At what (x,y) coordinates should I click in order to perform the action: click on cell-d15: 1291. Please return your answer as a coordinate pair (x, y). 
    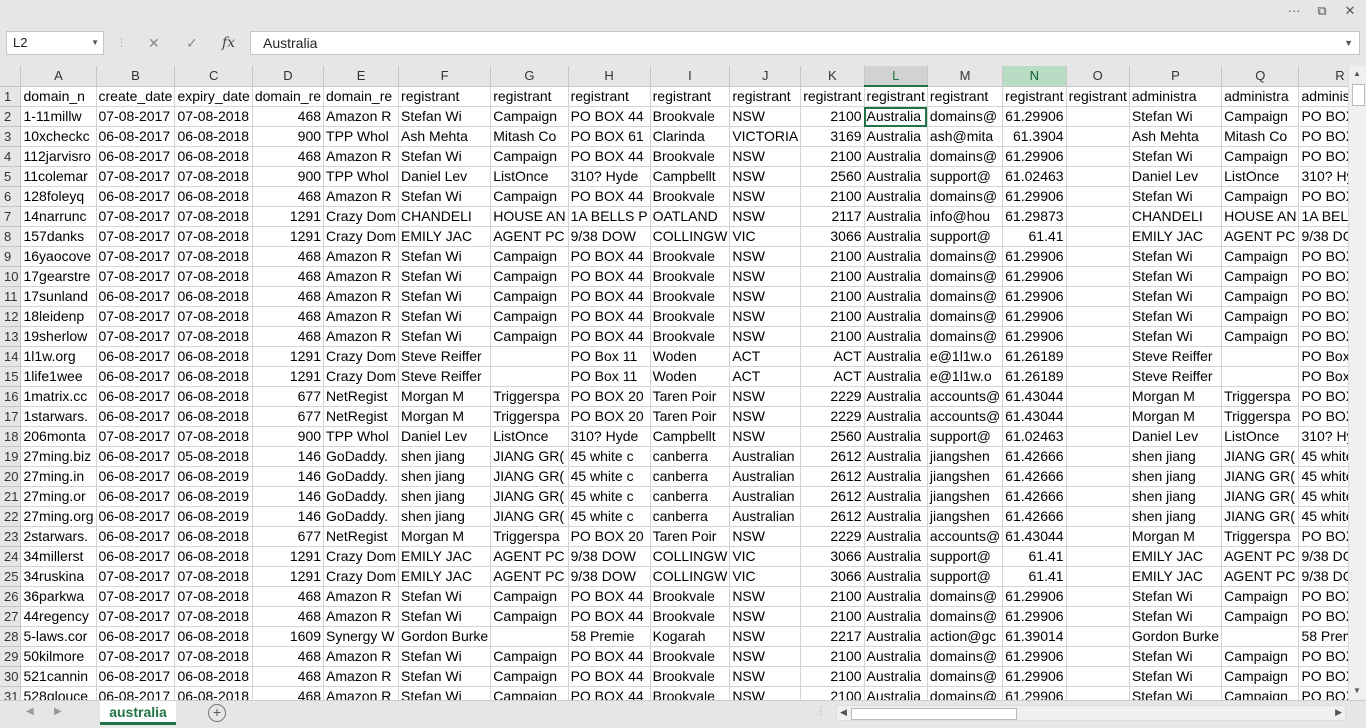
    Looking at the image, I should click on (288, 376).